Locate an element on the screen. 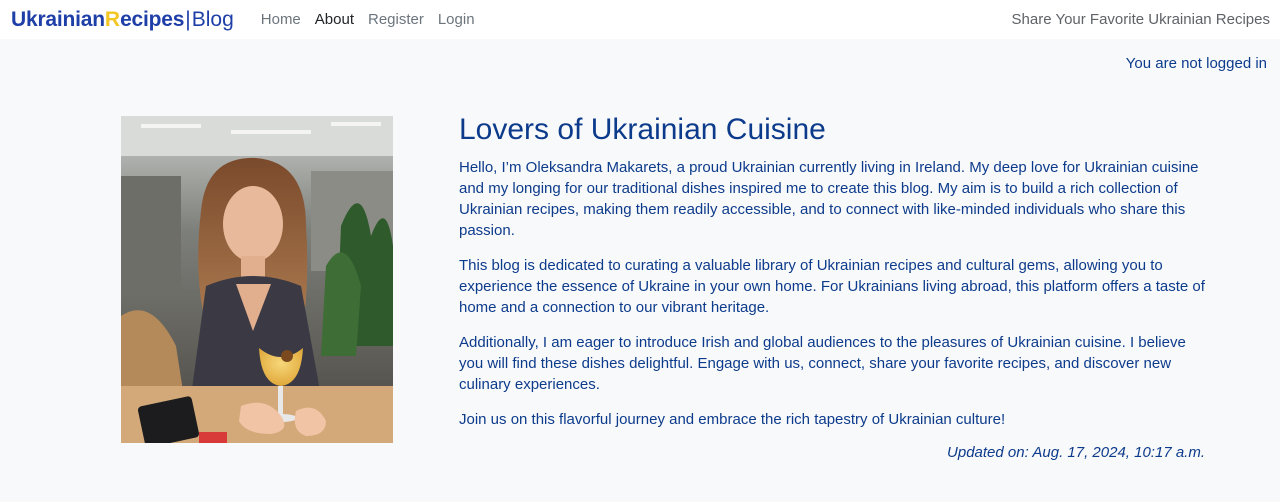 The height and width of the screenshot is (502, 1280). brand-part-ecipes: ecipes is located at coordinates (152, 19).